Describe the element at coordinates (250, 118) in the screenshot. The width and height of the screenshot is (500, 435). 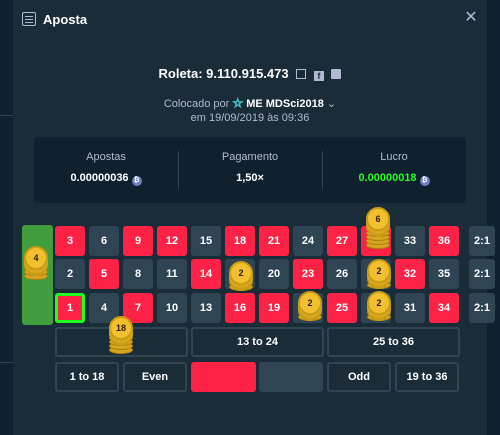
I see `bet-date: em 19/09/2019 às 09:36` at that location.